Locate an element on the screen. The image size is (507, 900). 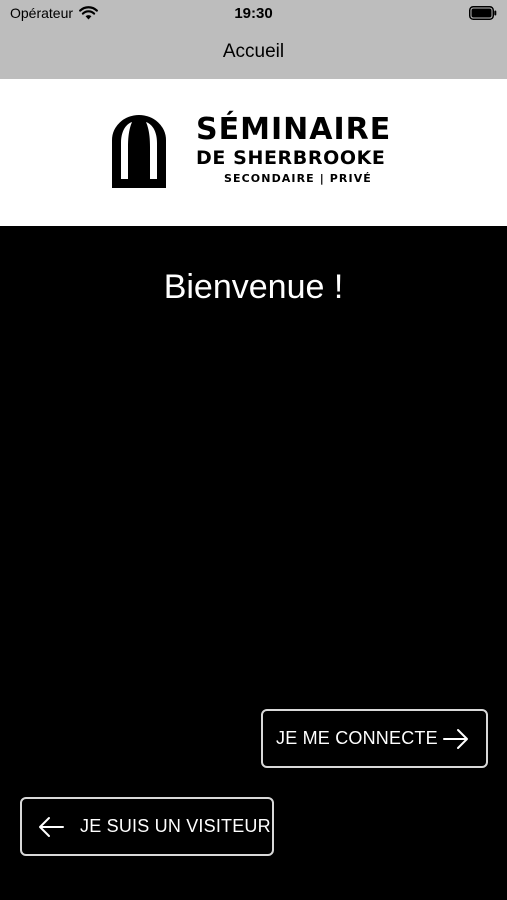
arrow-right-icon is located at coordinates (455, 739).